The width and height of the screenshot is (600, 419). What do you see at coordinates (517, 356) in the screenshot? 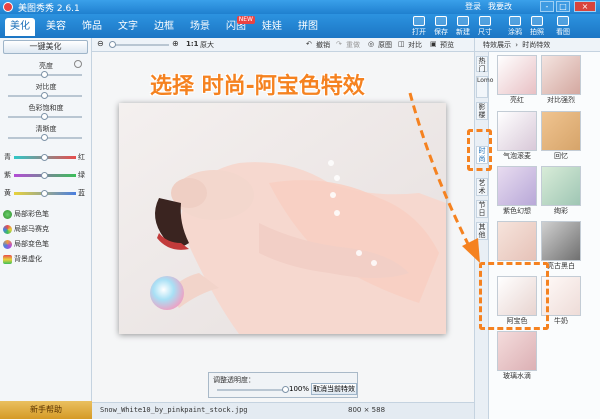
I see `effect-glass-drops: 玻璃水滴` at bounding box center [517, 356].